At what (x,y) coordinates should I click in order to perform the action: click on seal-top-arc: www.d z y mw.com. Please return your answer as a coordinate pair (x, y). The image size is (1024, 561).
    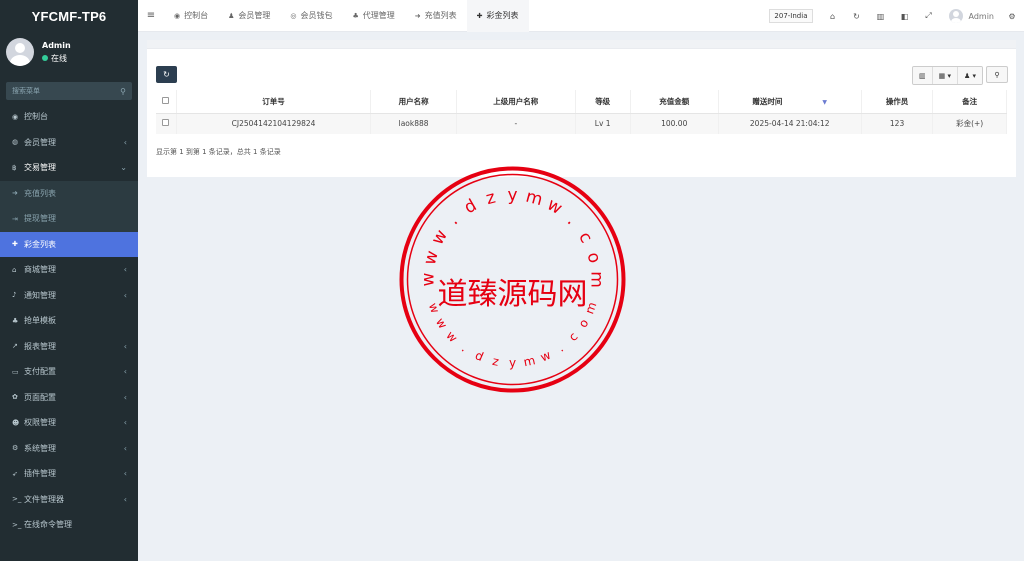
    Looking at the image, I should click on (513, 237).